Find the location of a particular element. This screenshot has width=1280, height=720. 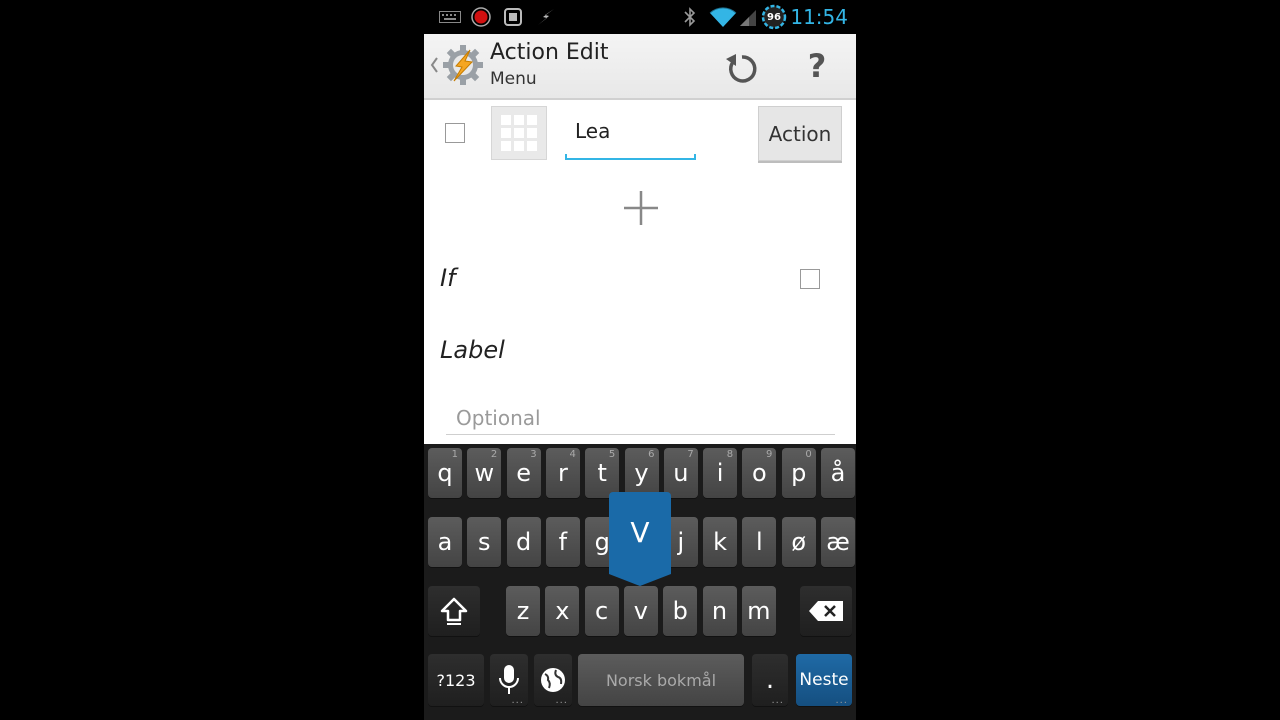

key-d: d is located at coordinates (523, 542).